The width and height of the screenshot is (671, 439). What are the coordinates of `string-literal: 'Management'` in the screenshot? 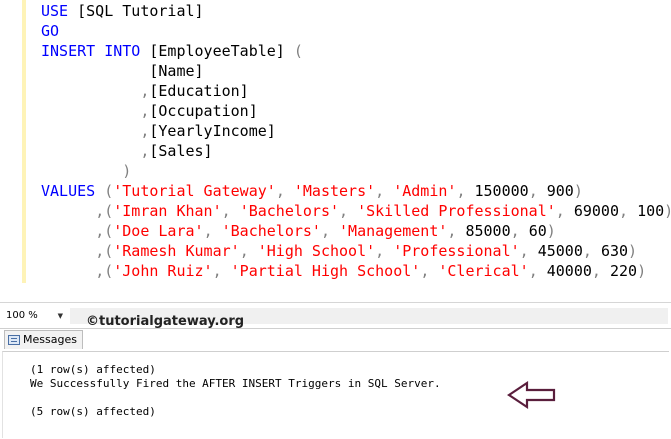 It's located at (393, 231).